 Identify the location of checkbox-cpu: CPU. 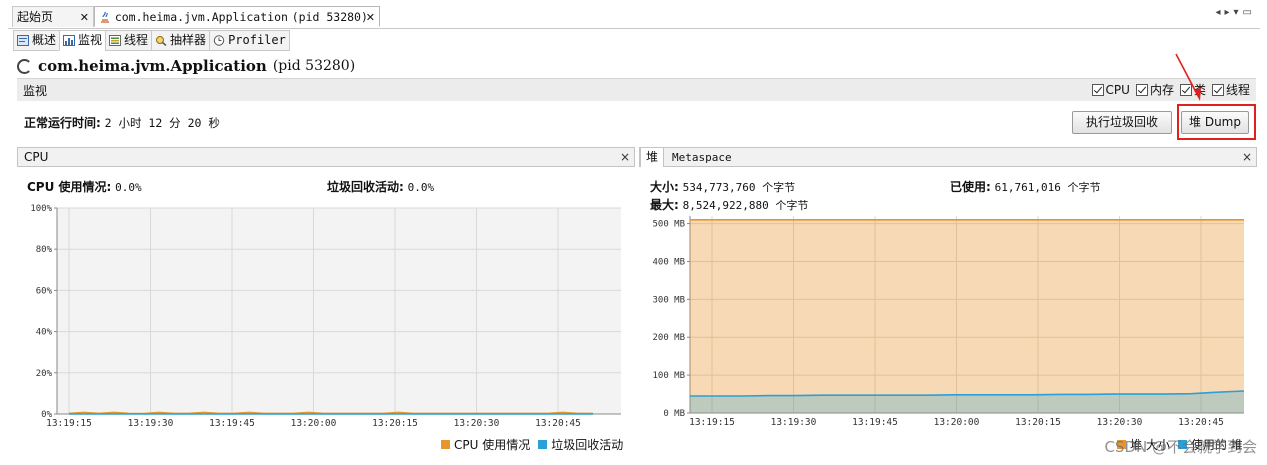
(1110, 89).